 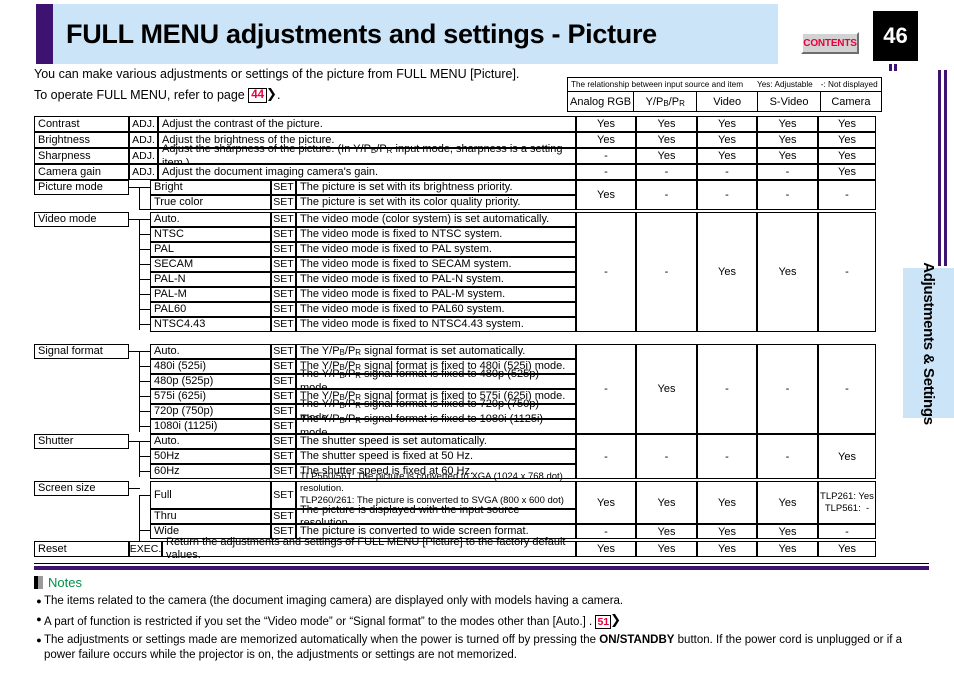 I want to click on row-action-sharpness: ADJ., so click(x=143, y=156).